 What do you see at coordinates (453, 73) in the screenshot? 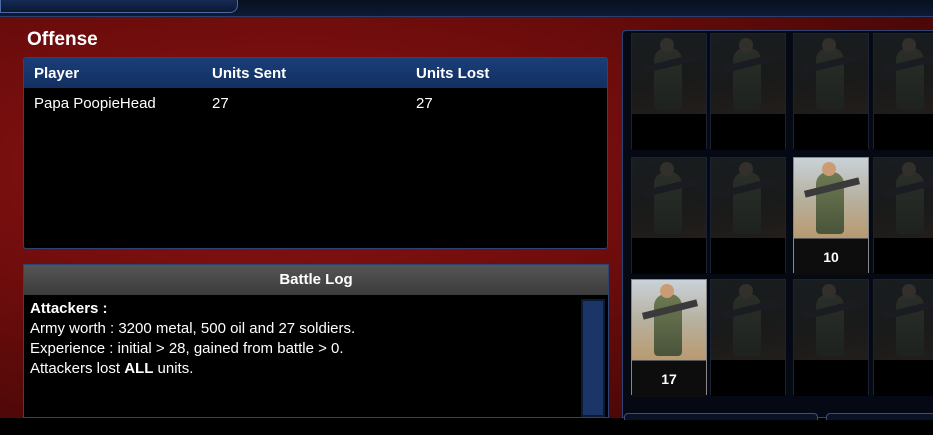
I see `column-header-units-lost: Units Lost` at bounding box center [453, 73].